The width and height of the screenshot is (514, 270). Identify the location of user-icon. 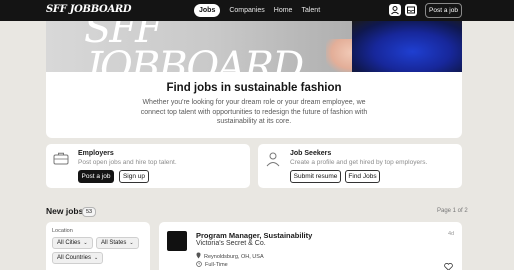
(395, 10).